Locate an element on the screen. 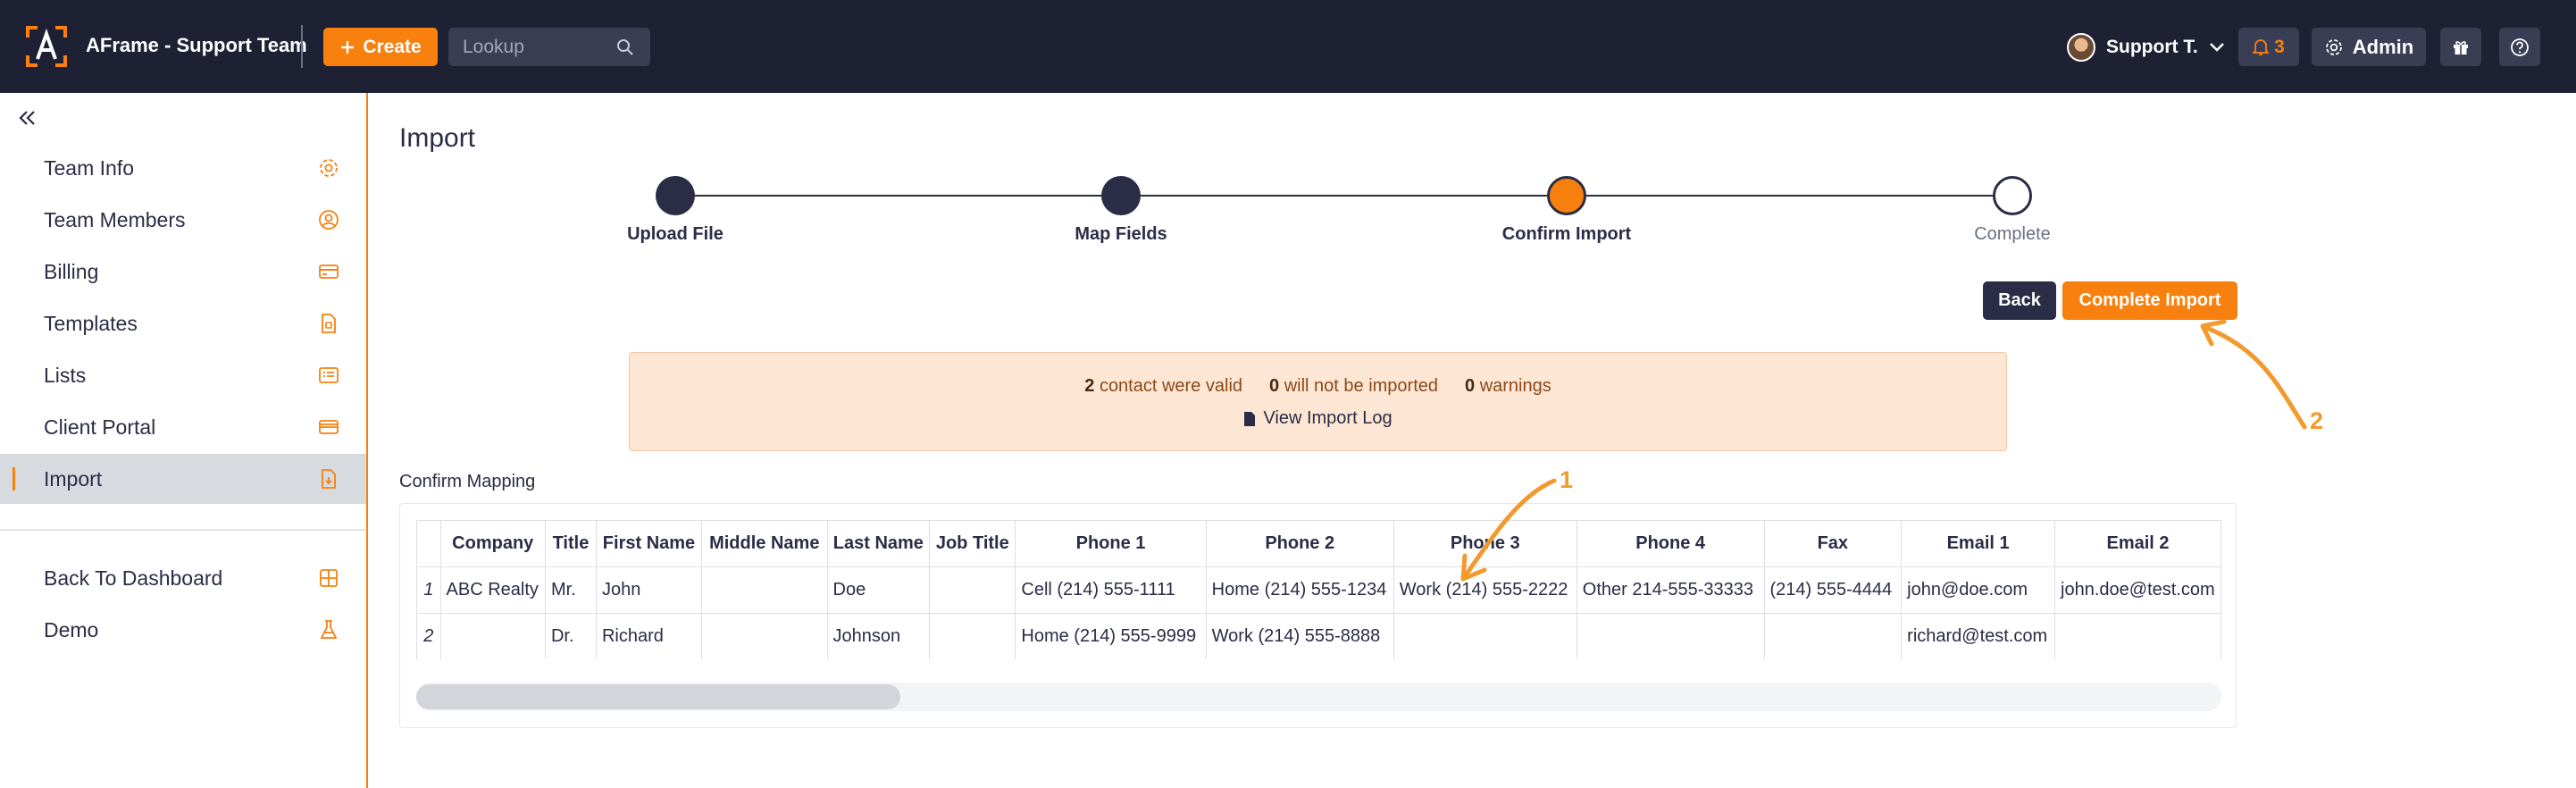 This screenshot has width=2576, height=788. avatar is located at coordinates (2081, 48).